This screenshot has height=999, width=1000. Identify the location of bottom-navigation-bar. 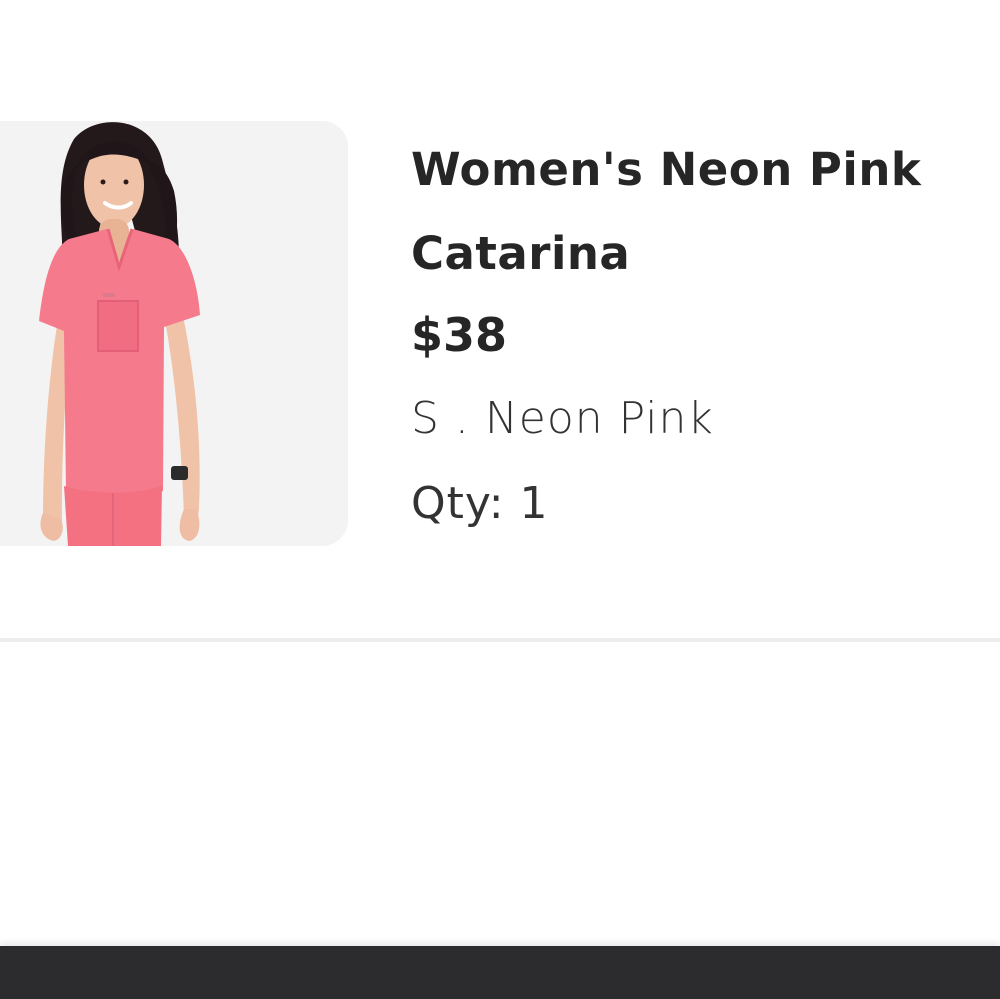
(500, 972).